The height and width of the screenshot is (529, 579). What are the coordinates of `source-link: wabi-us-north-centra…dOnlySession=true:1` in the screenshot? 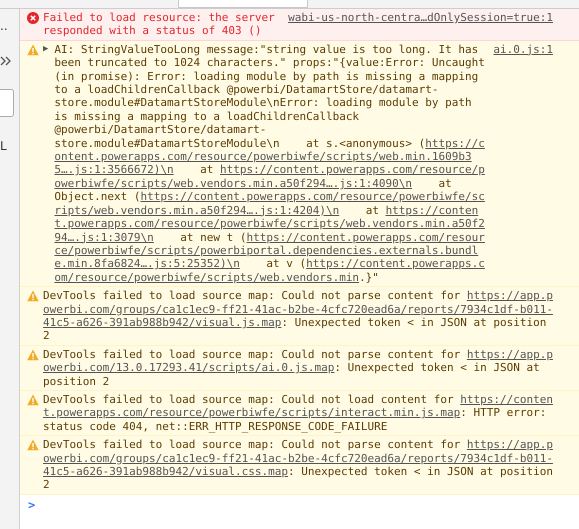 It's located at (420, 17).